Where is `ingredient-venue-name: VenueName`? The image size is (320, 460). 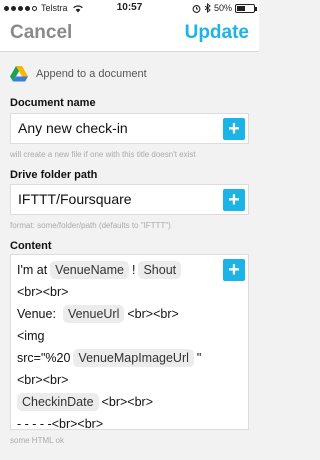
ingredient-venue-name: VenueName is located at coordinates (89, 270).